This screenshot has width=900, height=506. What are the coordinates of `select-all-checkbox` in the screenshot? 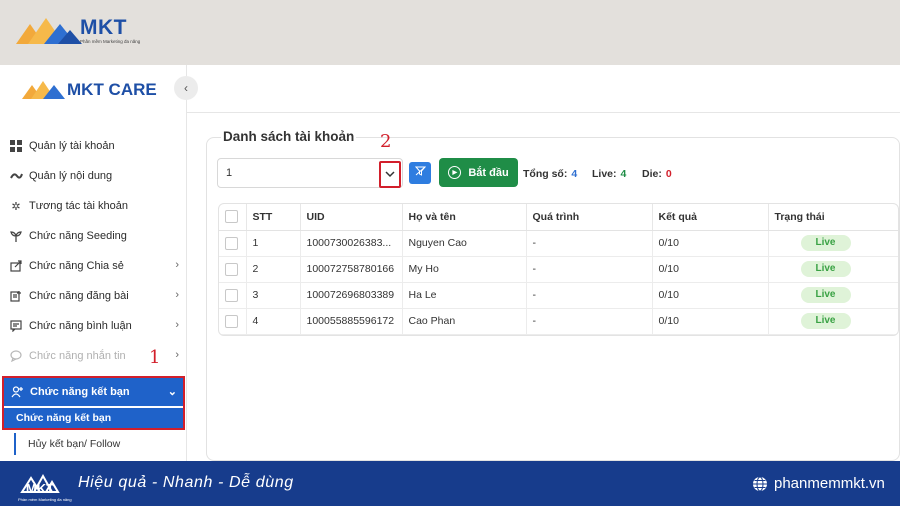 It's located at (231, 217).